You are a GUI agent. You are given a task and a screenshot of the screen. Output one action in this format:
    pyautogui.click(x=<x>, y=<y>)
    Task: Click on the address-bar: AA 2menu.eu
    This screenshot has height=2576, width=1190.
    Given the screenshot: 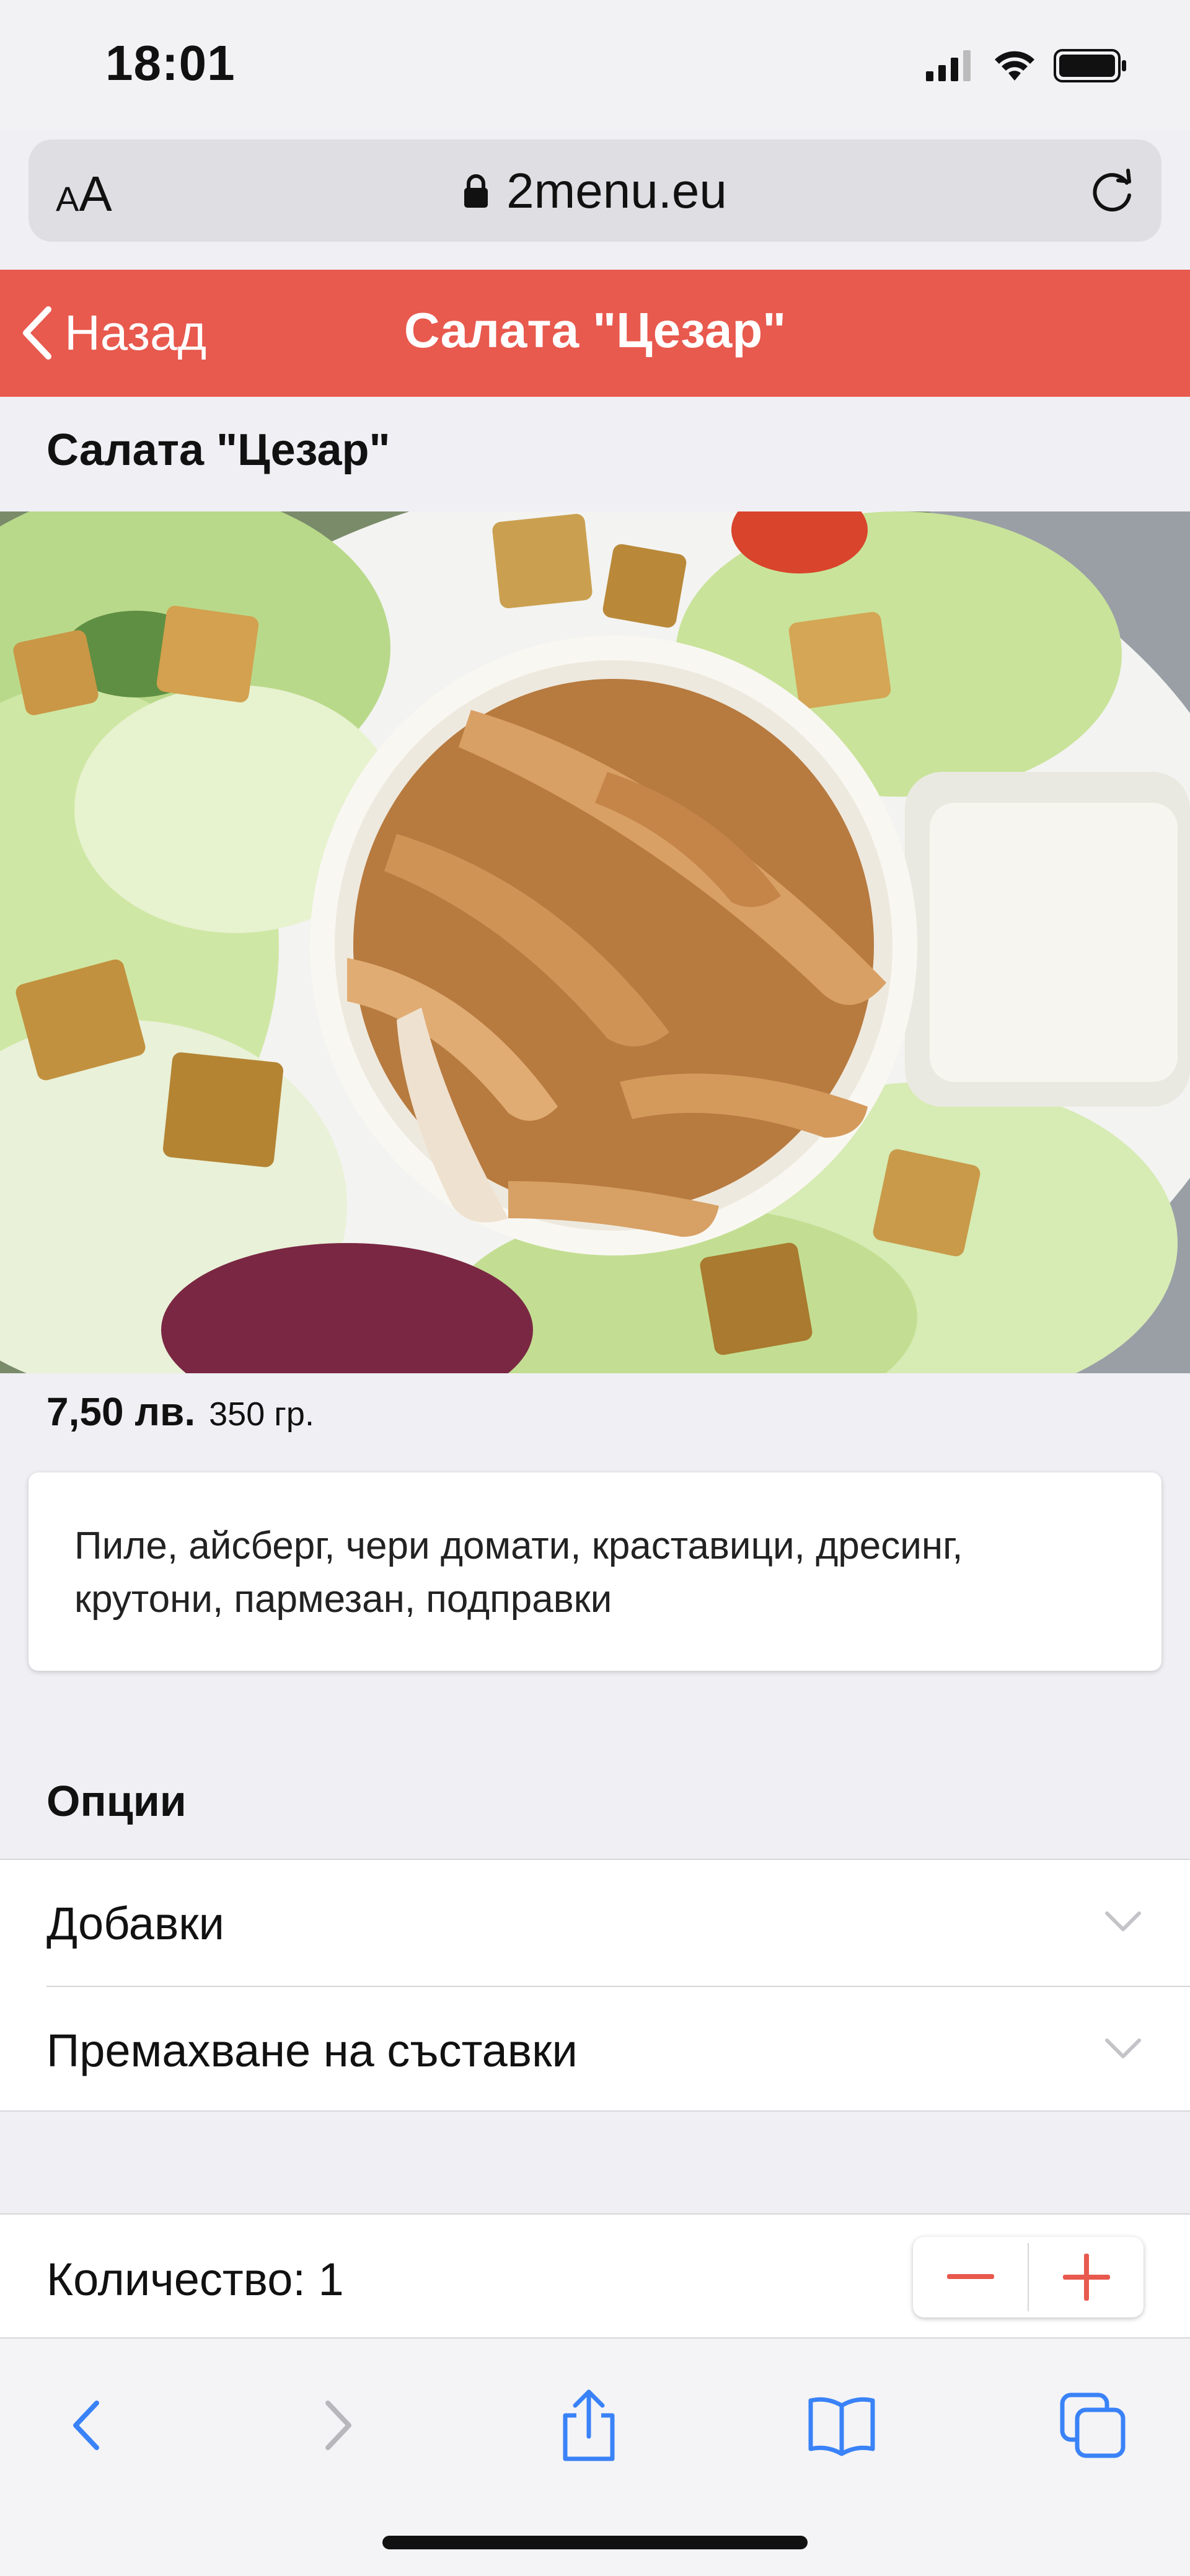 What is the action you would take?
    pyautogui.click(x=595, y=190)
    